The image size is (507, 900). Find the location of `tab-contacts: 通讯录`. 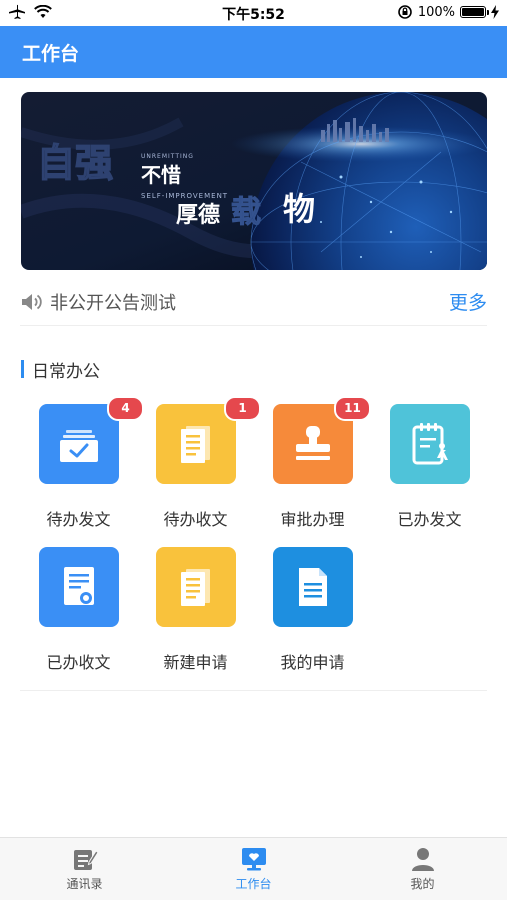

tab-contacts: 通讯录 is located at coordinates (84, 869).